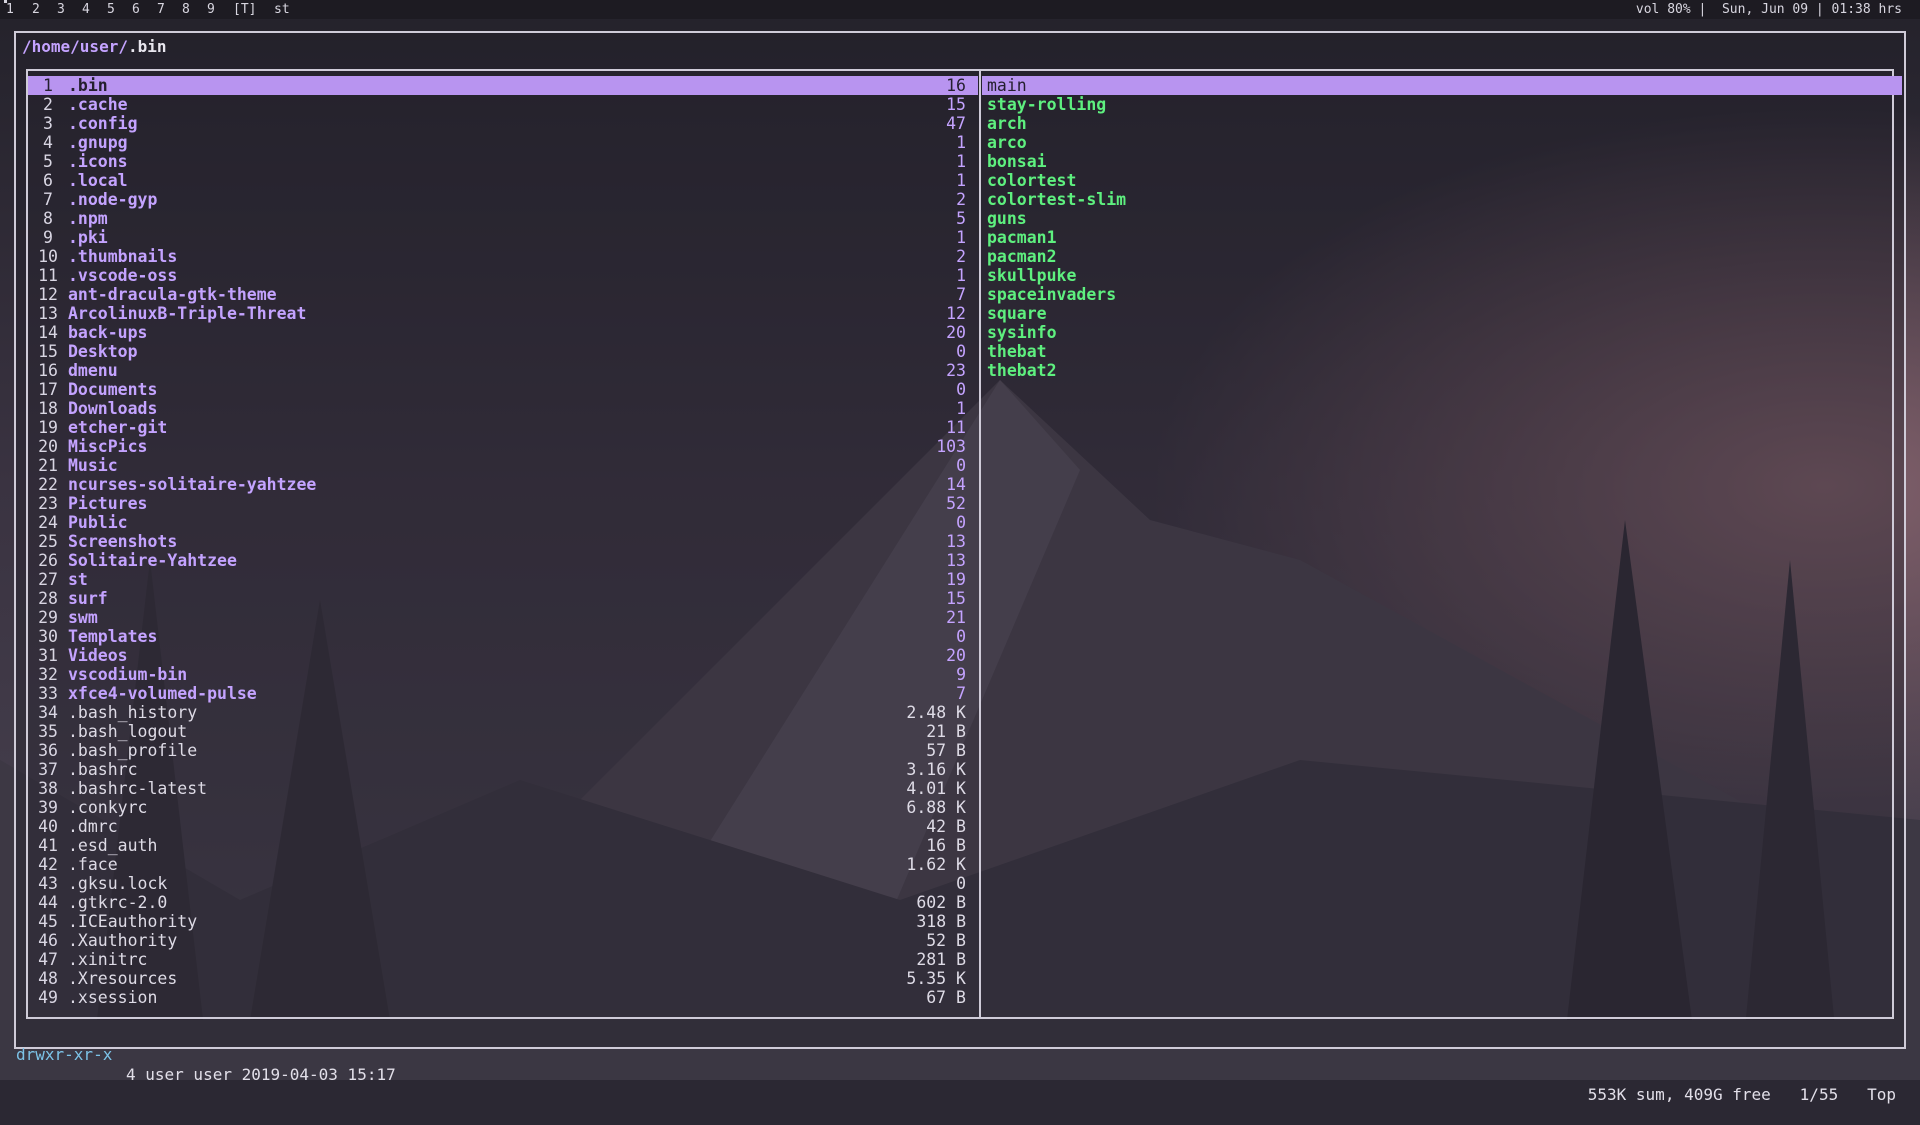  What do you see at coordinates (48, 845) in the screenshot?
I see `row-number: 41` at bounding box center [48, 845].